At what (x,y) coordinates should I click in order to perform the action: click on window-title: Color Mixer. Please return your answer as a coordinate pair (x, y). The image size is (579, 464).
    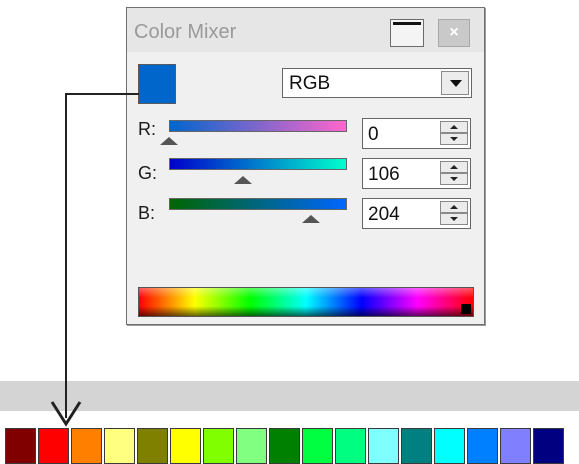
    Looking at the image, I should click on (185, 32).